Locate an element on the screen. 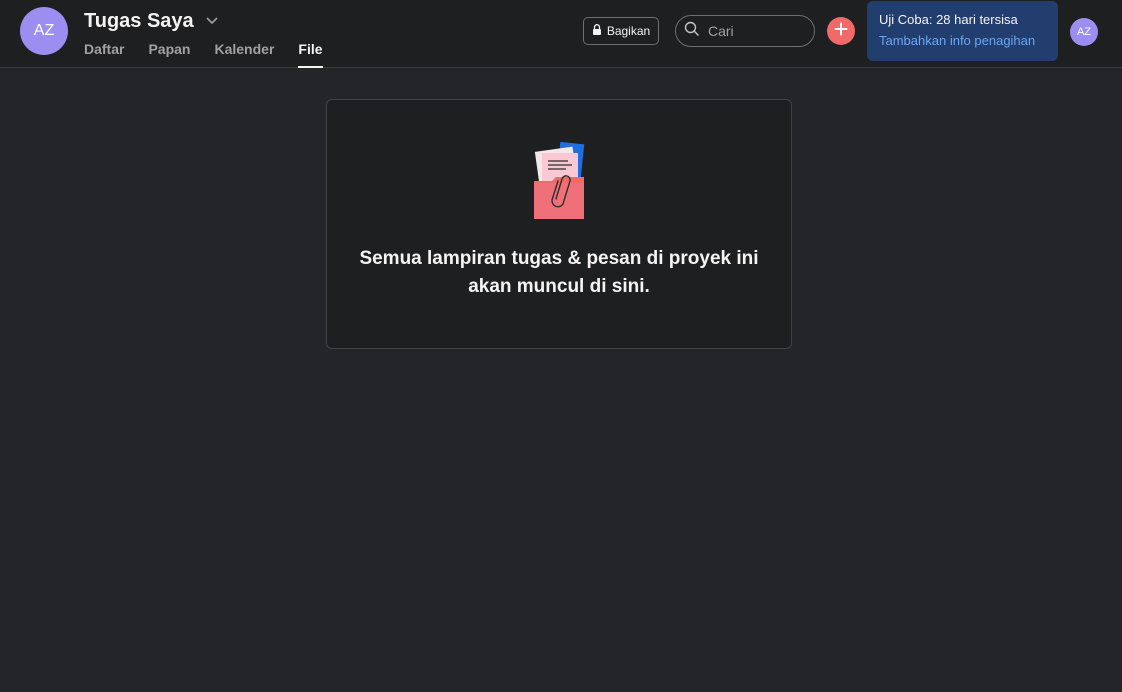  user-avatar: AZ is located at coordinates (1084, 32).